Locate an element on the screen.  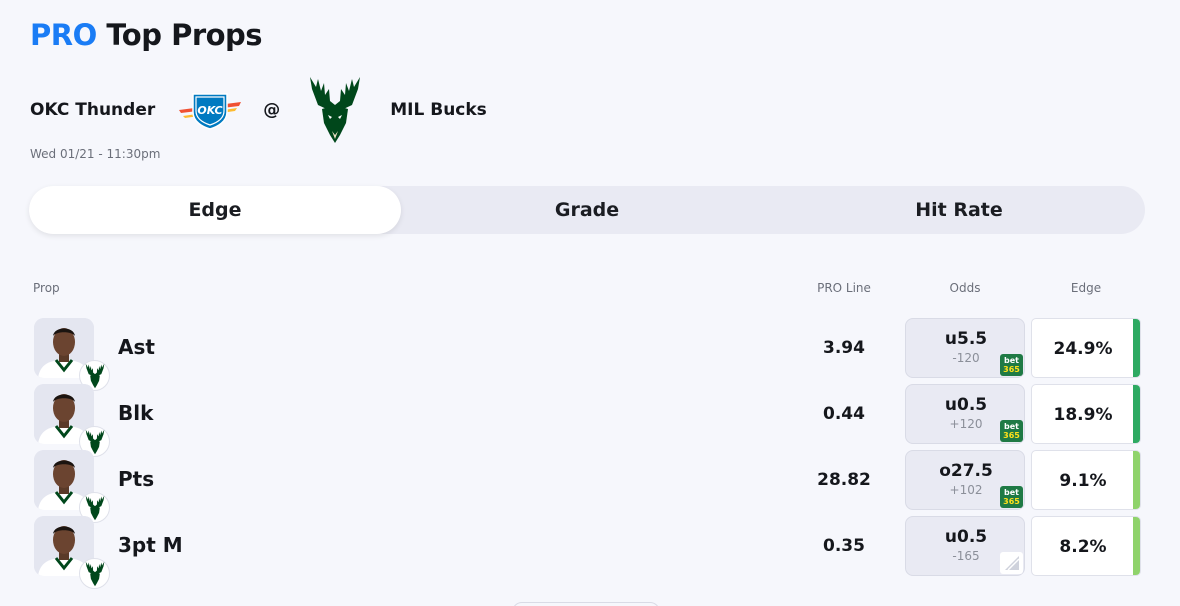
odds-button: u0.5 +120 bet 365 is located at coordinates (965, 414).